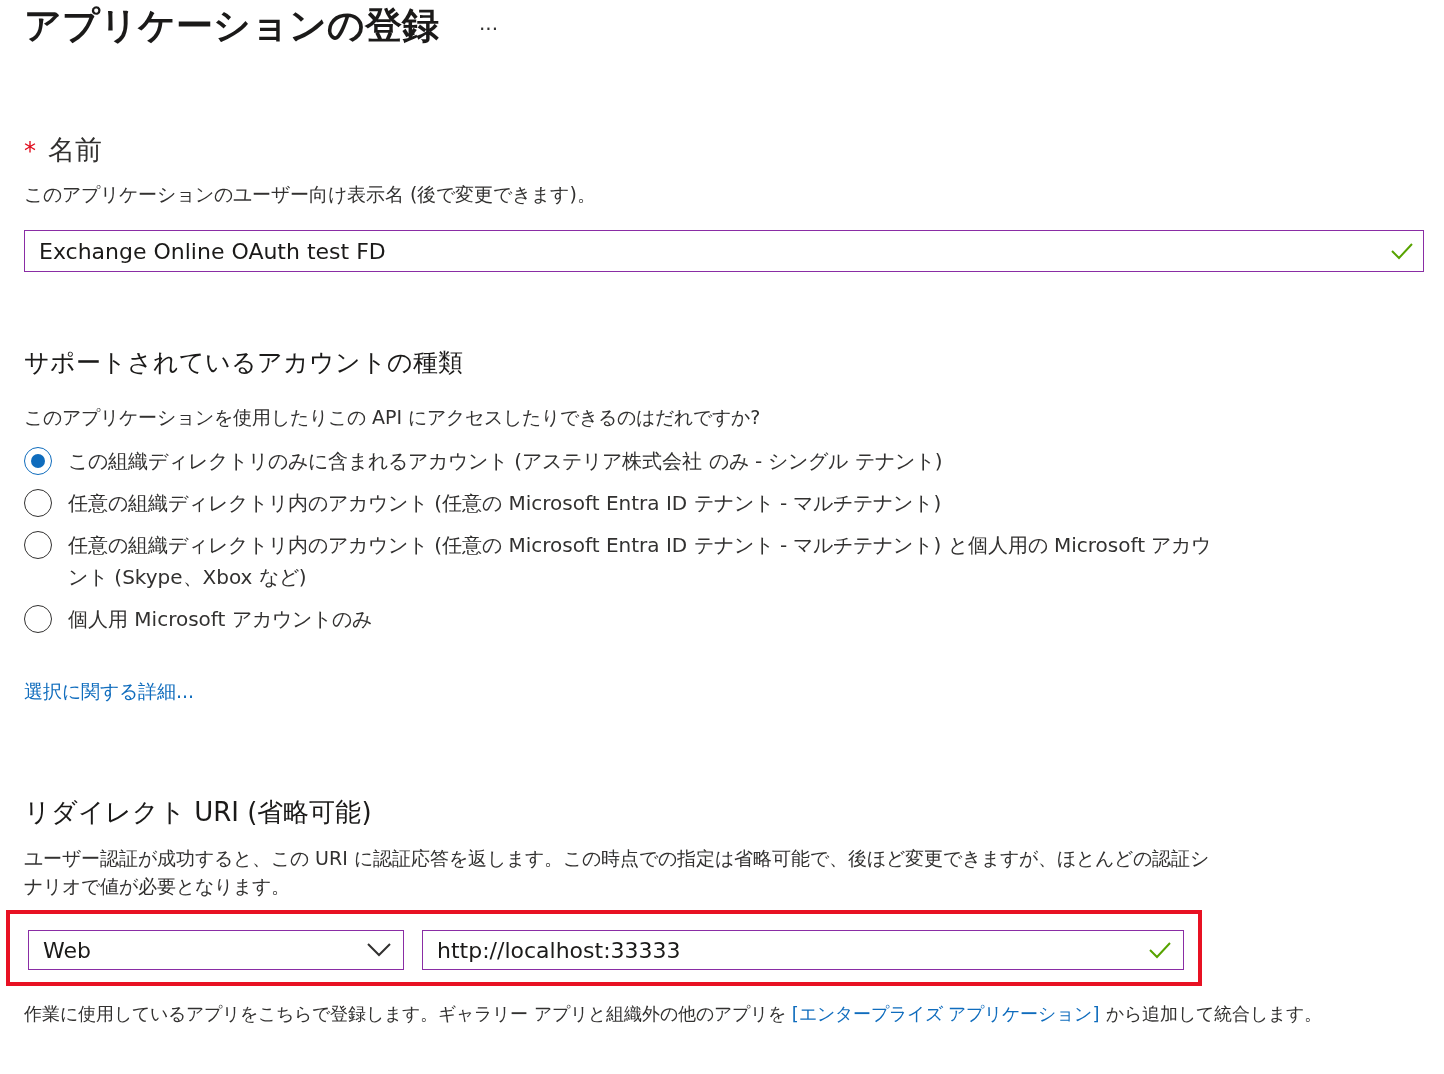 Image resolution: width=1444 pixels, height=1074 pixels. What do you see at coordinates (505, 503) in the screenshot?
I see `radio-label: 任意の組織ディレクトリ内のアカウント (任意の Microsoft Entra ID テナント - マルチテナント)` at bounding box center [505, 503].